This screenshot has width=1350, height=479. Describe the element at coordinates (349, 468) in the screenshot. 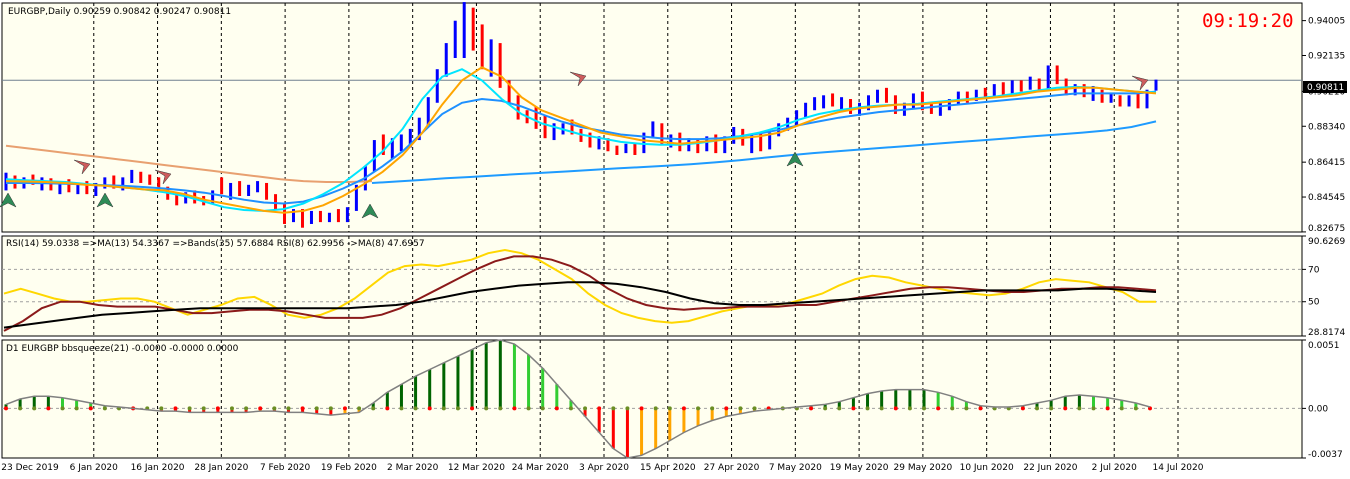

I see `x-tick-label: 19 Feb 2020` at that location.